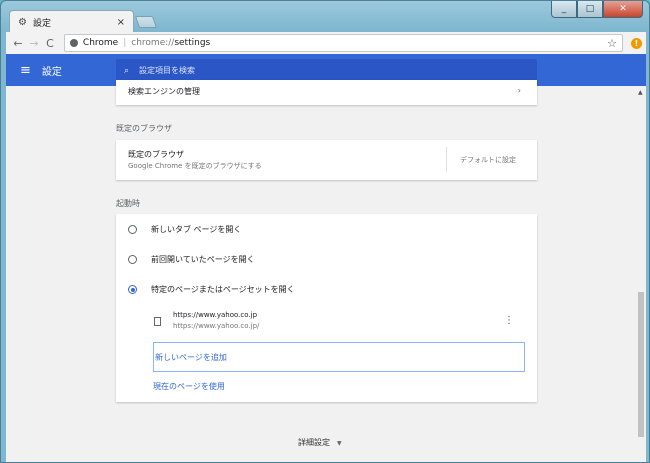 This screenshot has width=650, height=463. Describe the element at coordinates (509, 320) in the screenshot. I see `more-vert-icon: ⋮` at that location.